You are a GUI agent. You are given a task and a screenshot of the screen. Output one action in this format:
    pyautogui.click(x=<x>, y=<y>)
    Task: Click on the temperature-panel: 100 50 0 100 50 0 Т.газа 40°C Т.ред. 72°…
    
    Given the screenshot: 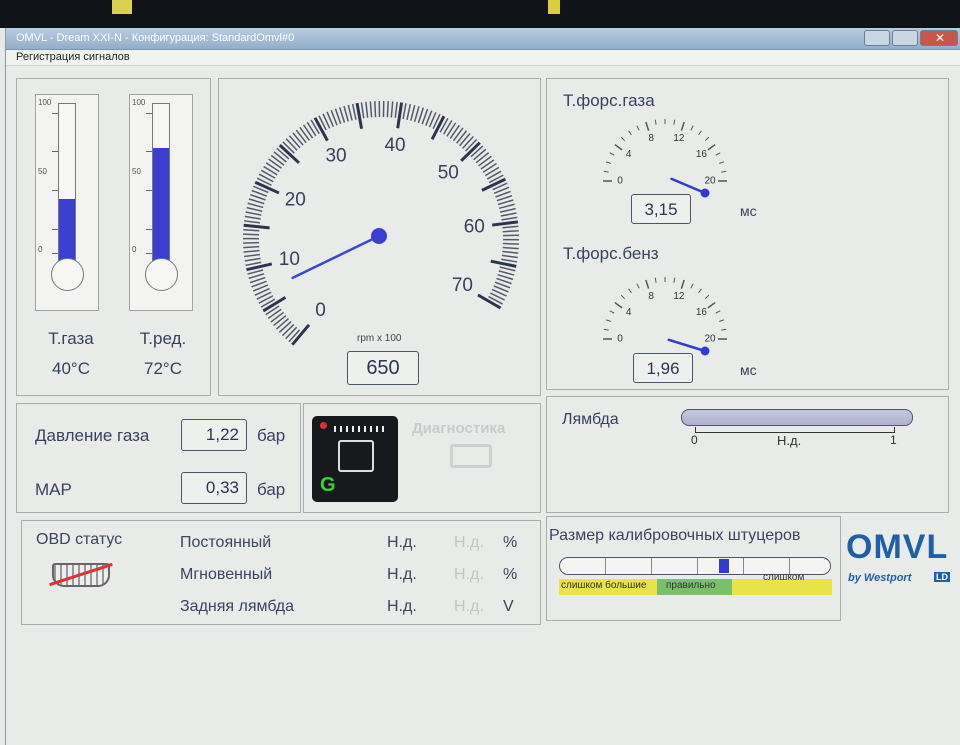 What is the action you would take?
    pyautogui.click(x=113, y=237)
    